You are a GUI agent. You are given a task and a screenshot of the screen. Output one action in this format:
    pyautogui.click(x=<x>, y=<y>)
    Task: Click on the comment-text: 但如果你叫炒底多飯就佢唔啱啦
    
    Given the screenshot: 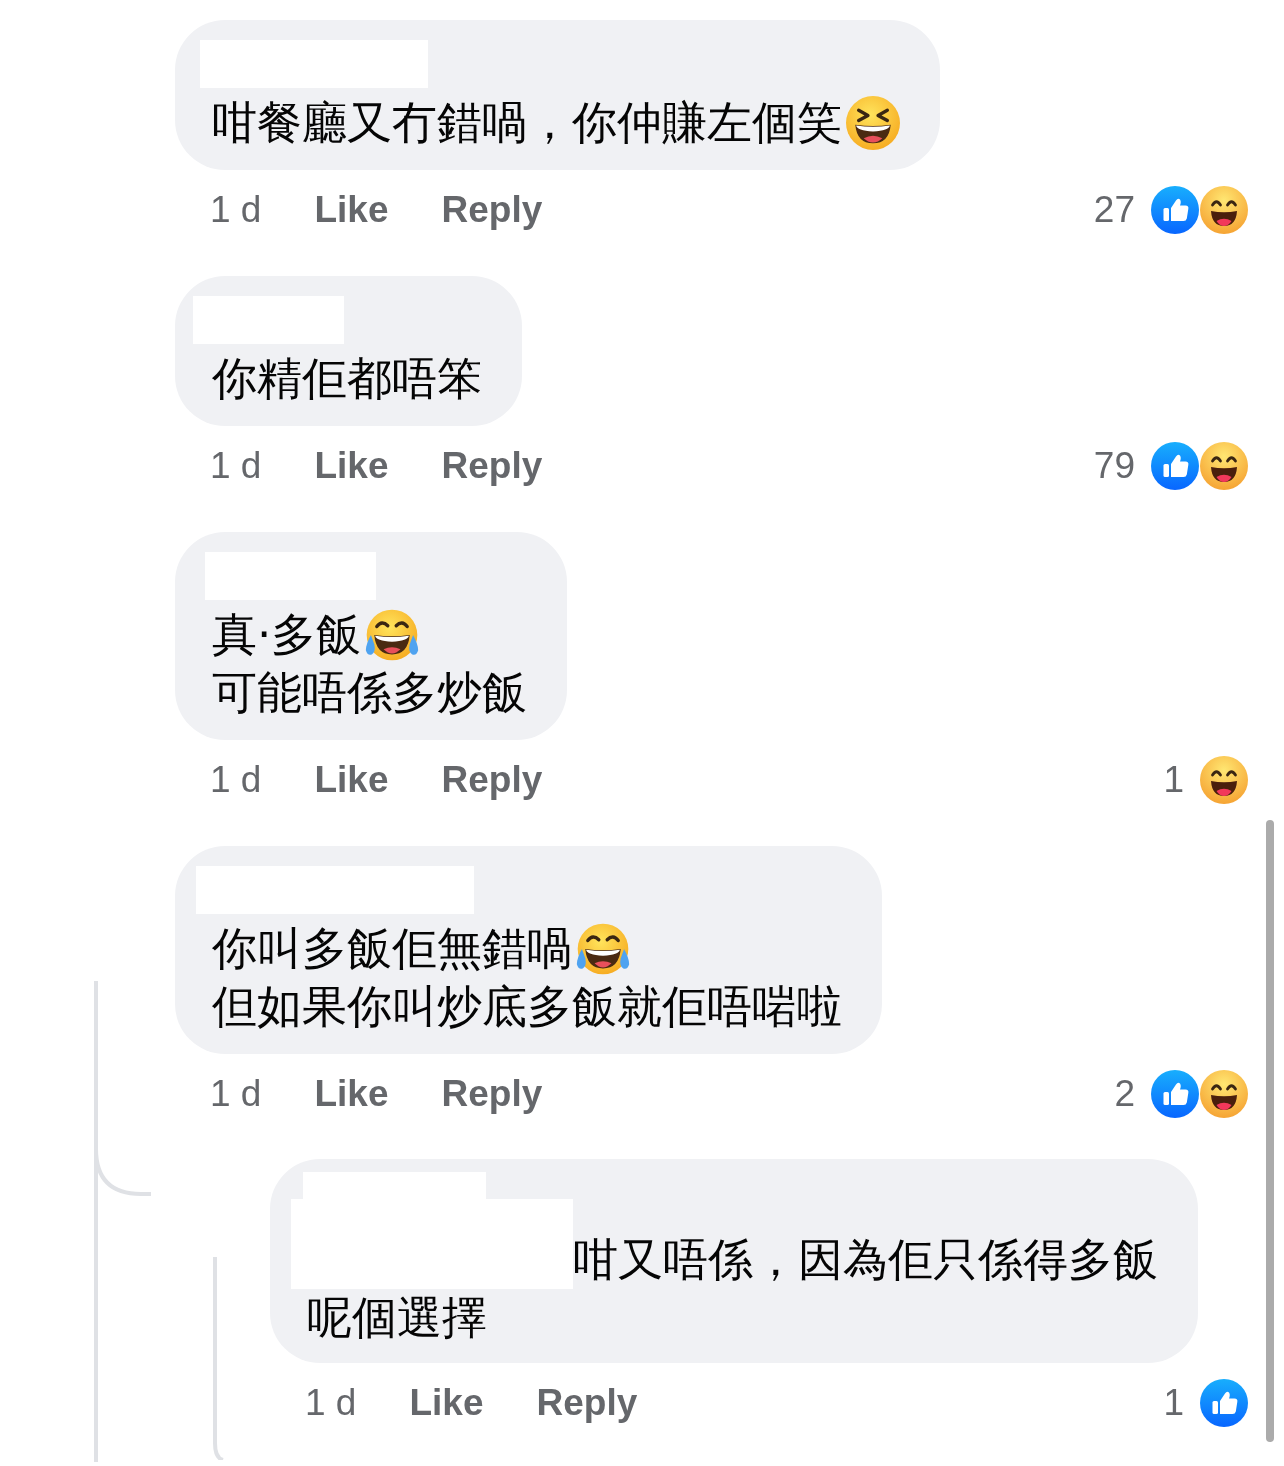 What is the action you would take?
    pyautogui.click(x=527, y=1007)
    